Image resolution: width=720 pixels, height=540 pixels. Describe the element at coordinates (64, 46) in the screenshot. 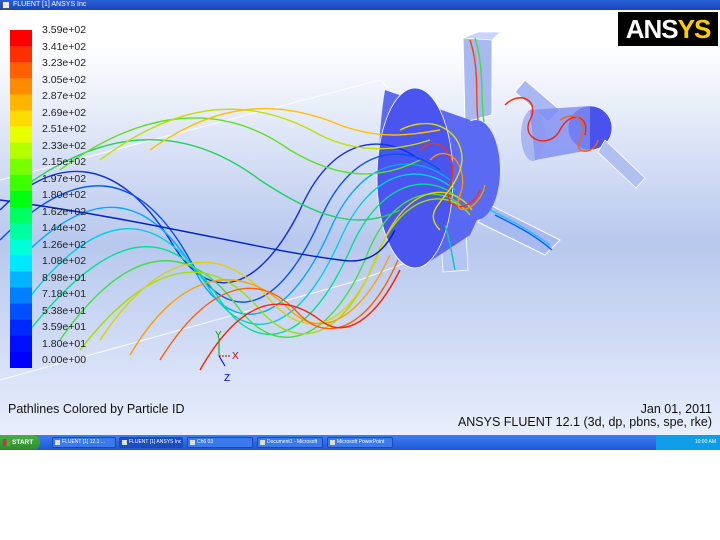

I see `color-scale-label: 3.41e+02` at that location.